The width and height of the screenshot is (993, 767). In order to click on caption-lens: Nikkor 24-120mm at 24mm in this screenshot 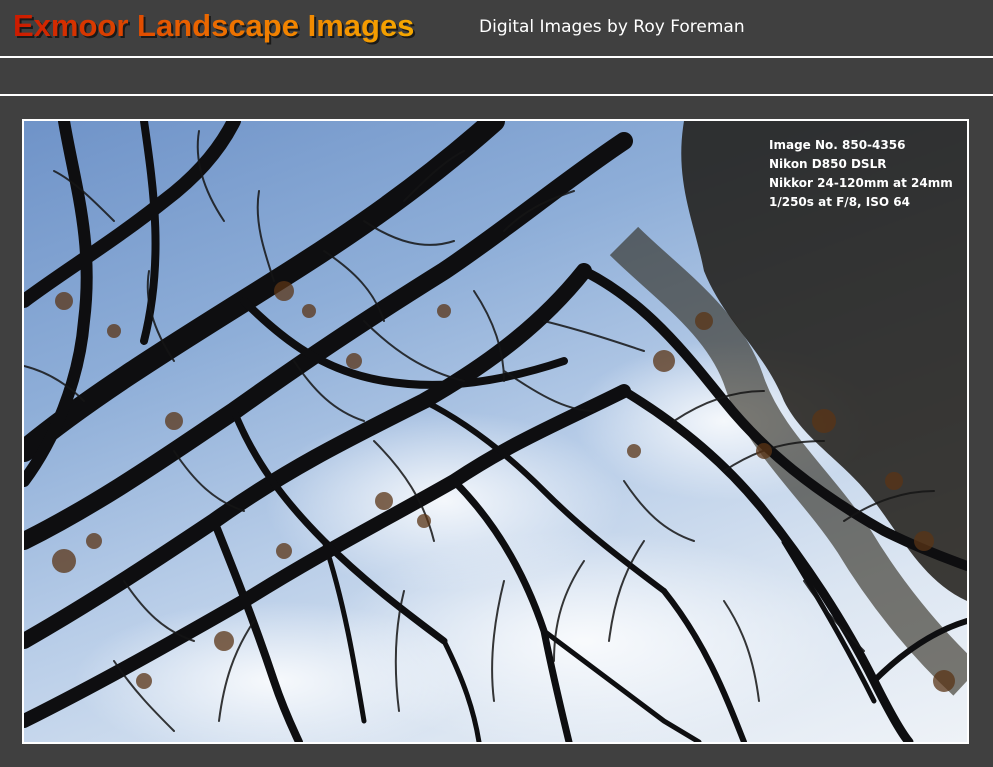, I will do `click(861, 183)`.